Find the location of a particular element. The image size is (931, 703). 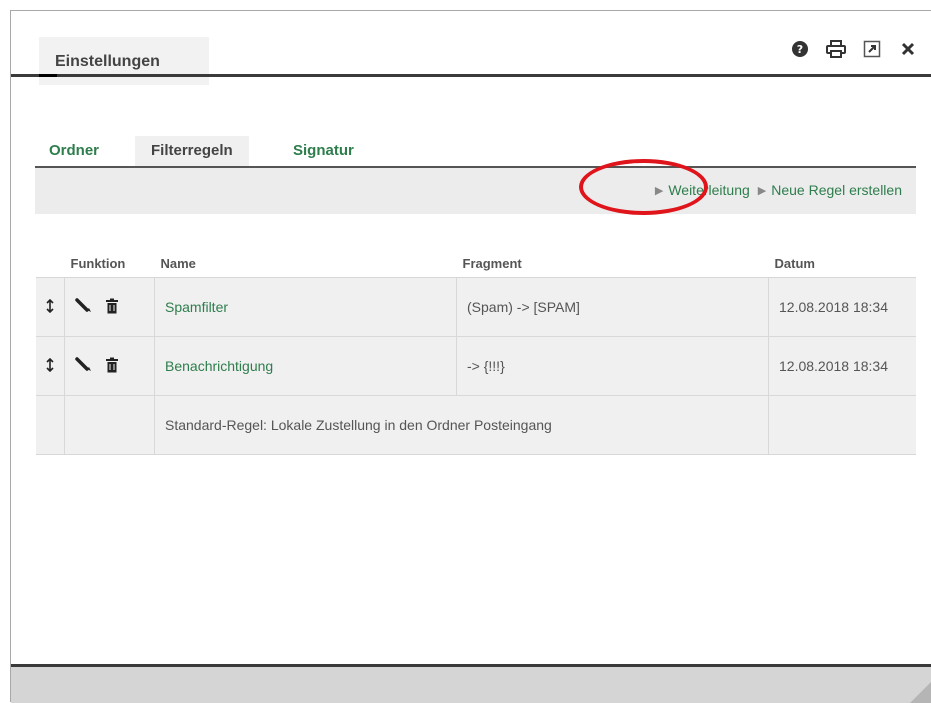

action-bar: ▶ Weiterleitung ▶ Neue Regel erstellen is located at coordinates (475, 191).